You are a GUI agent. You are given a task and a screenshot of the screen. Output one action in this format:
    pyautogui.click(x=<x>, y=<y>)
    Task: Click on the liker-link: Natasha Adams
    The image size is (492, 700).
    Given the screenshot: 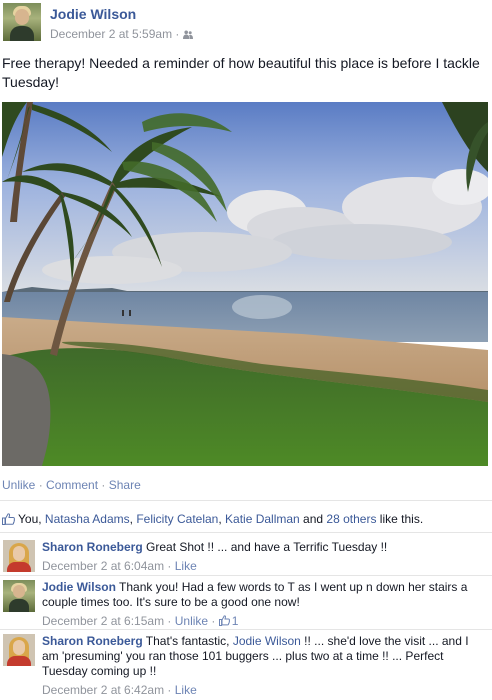 What is the action you would take?
    pyautogui.click(x=87, y=519)
    